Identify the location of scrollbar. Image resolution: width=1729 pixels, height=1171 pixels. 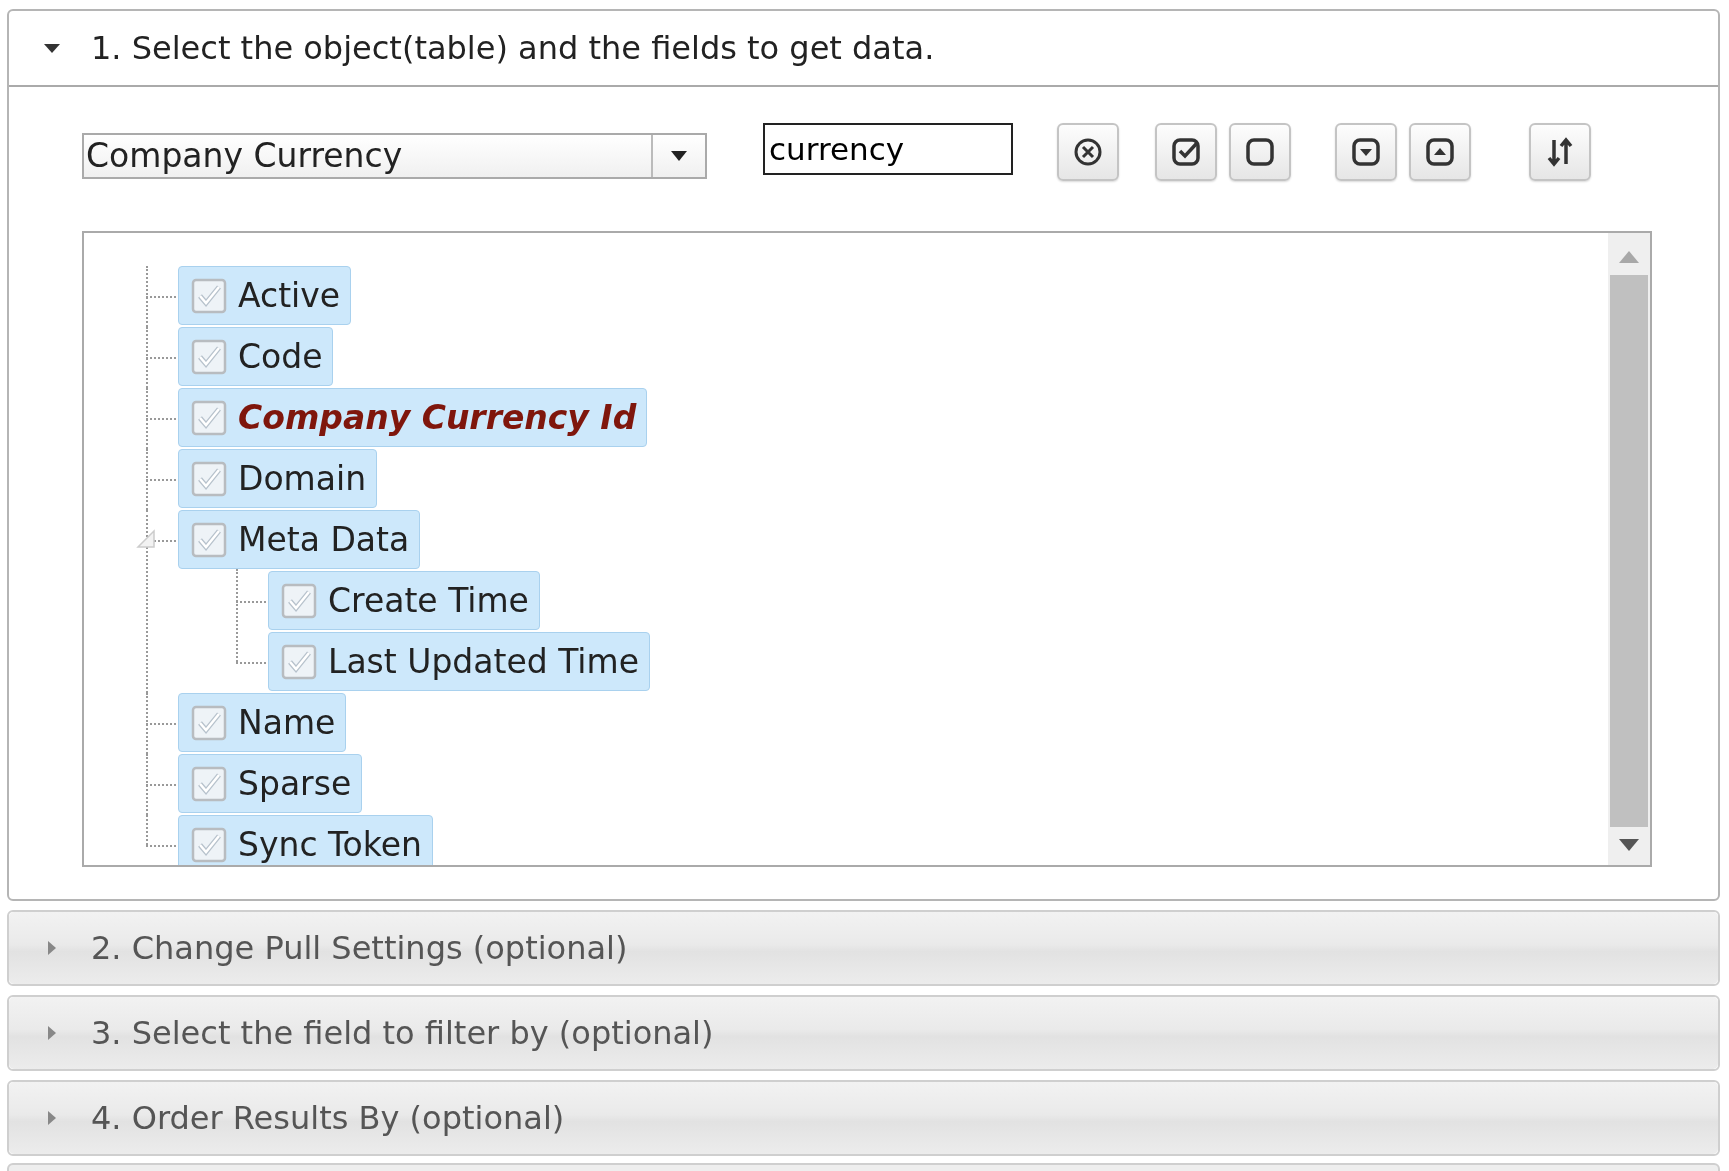
(1629, 549).